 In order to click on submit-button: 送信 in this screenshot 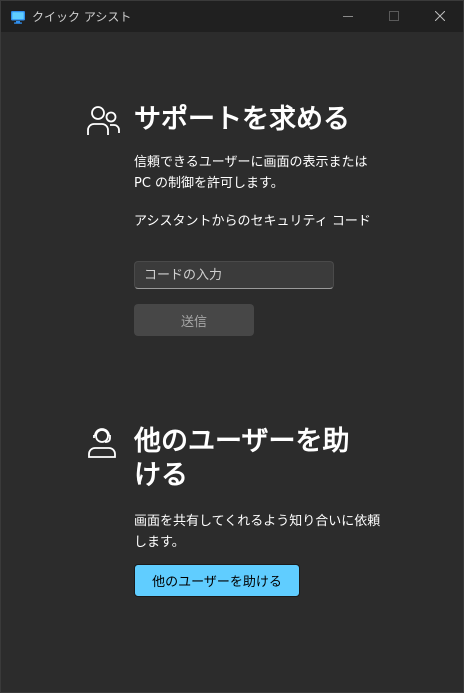, I will do `click(194, 320)`.